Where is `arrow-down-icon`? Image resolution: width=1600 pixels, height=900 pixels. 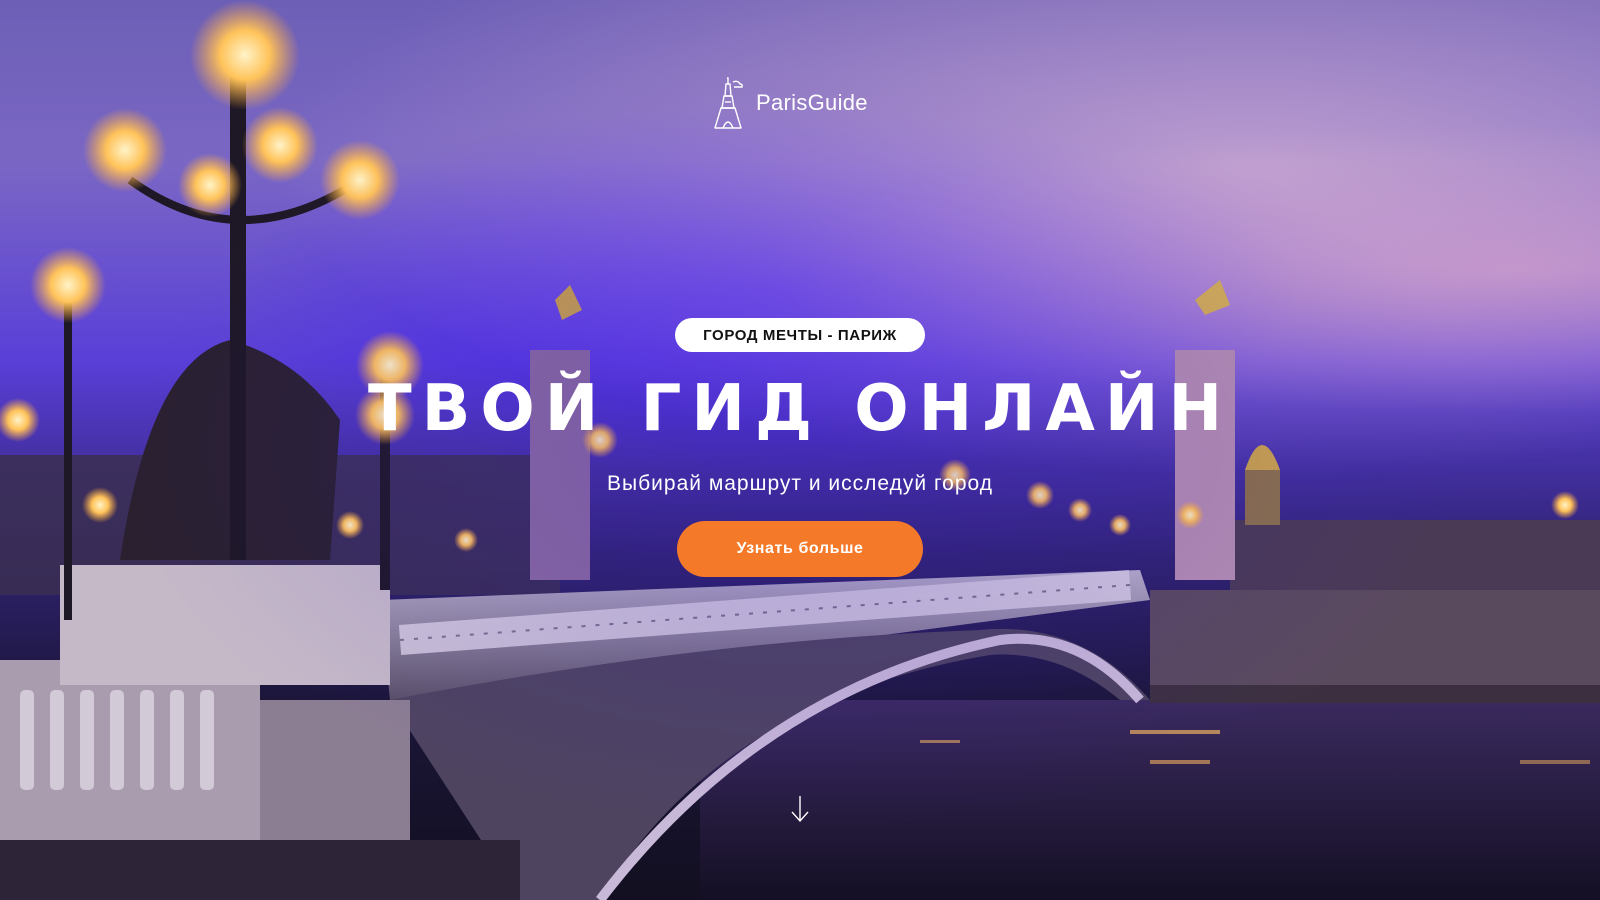 arrow-down-icon is located at coordinates (800, 809).